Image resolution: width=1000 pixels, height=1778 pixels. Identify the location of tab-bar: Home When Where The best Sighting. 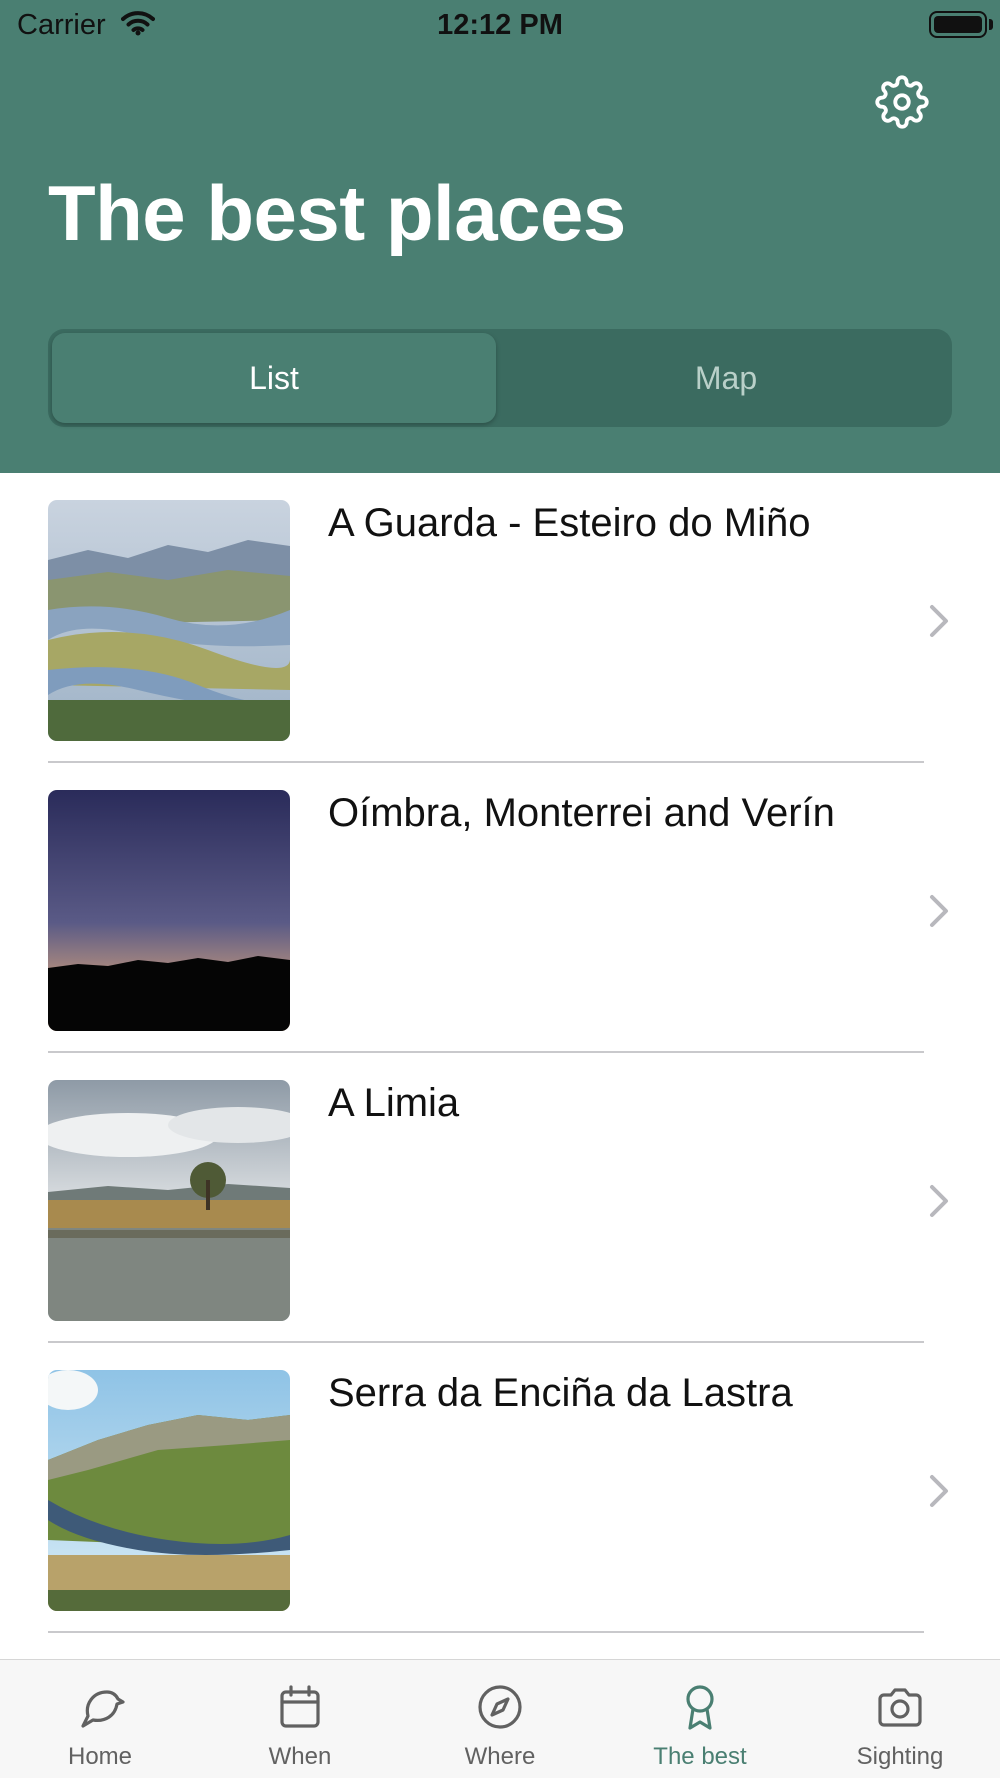
(500, 1718).